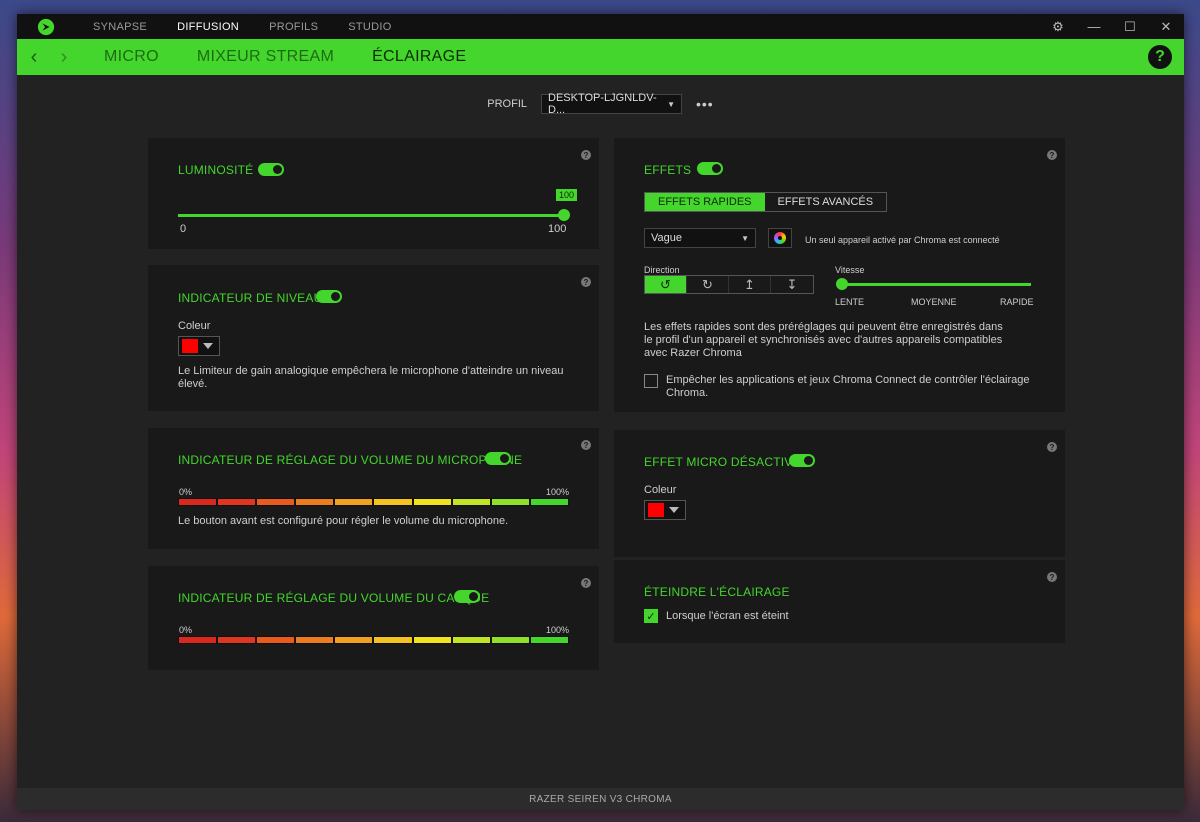 Image resolution: width=1200 pixels, height=822 pixels. Describe the element at coordinates (467, 596) in the screenshot. I see `casque-toggle` at that location.